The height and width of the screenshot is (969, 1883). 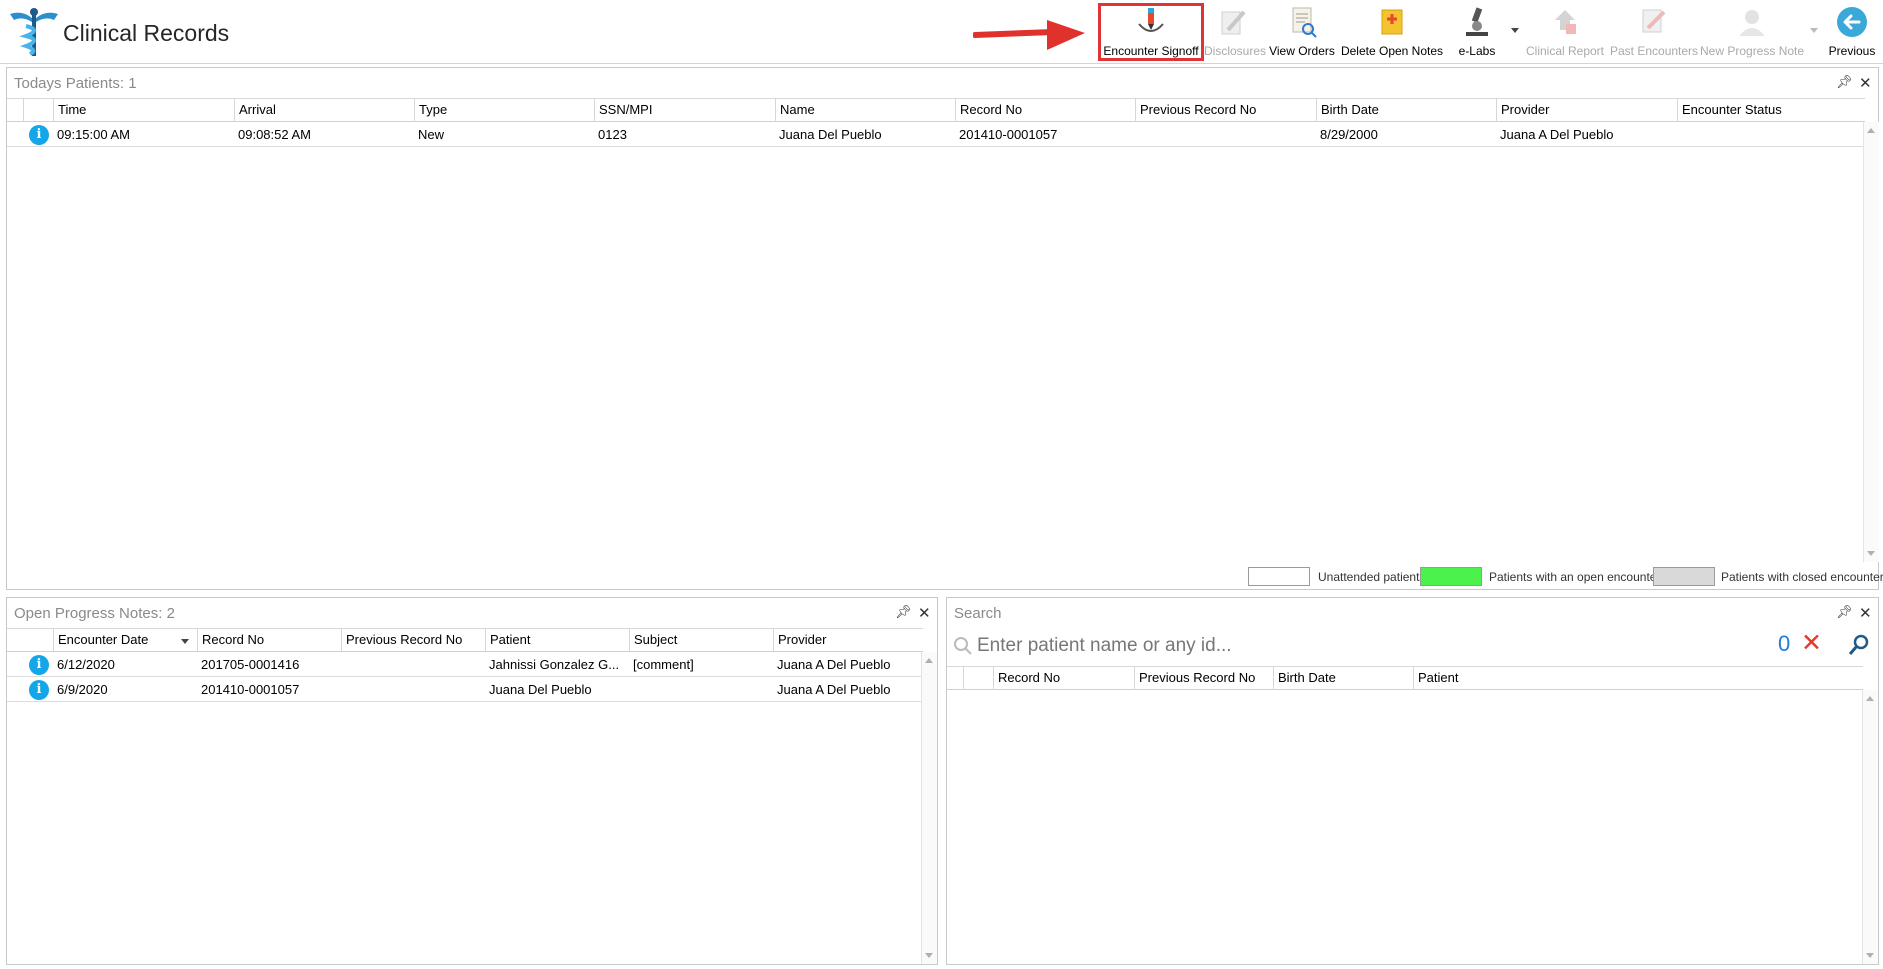 What do you see at coordinates (1814, 30) in the screenshot?
I see `new-progress-note-dropdown-caret-icon` at bounding box center [1814, 30].